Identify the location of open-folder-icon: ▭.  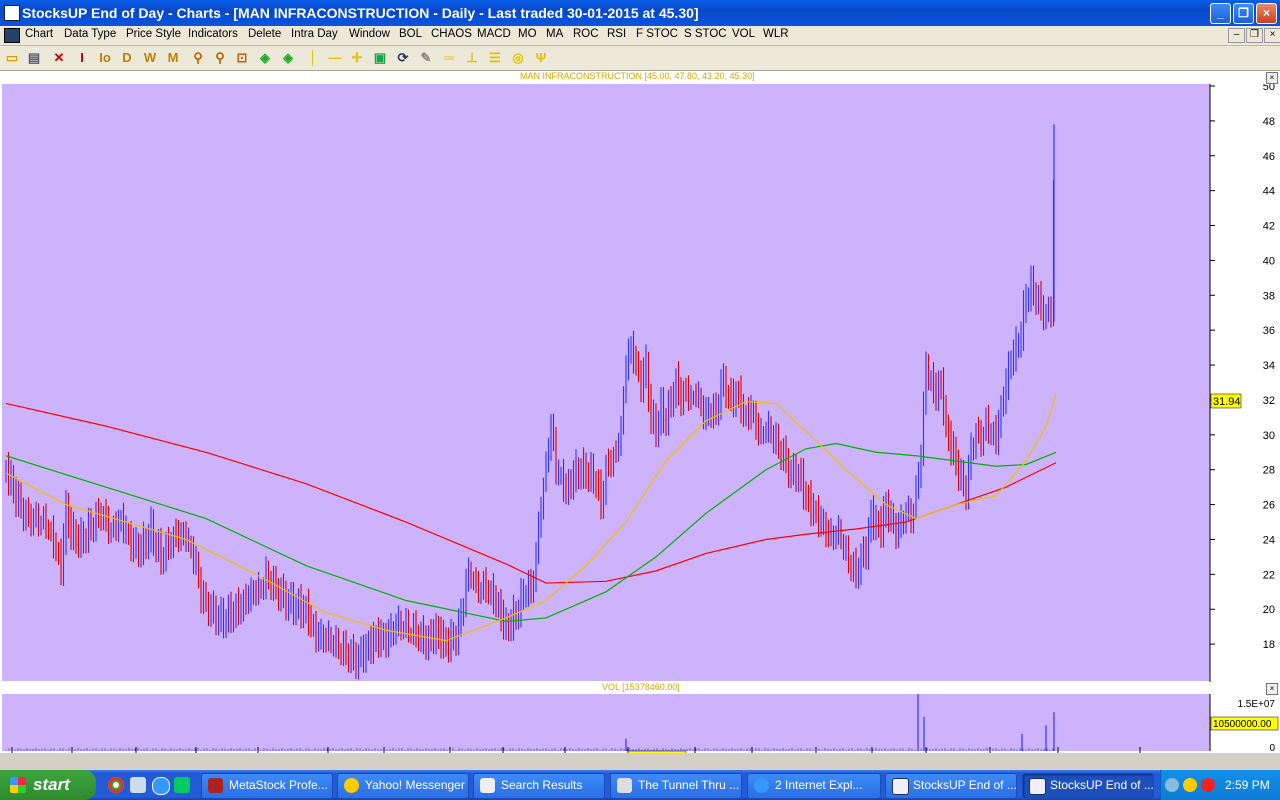
(12, 58).